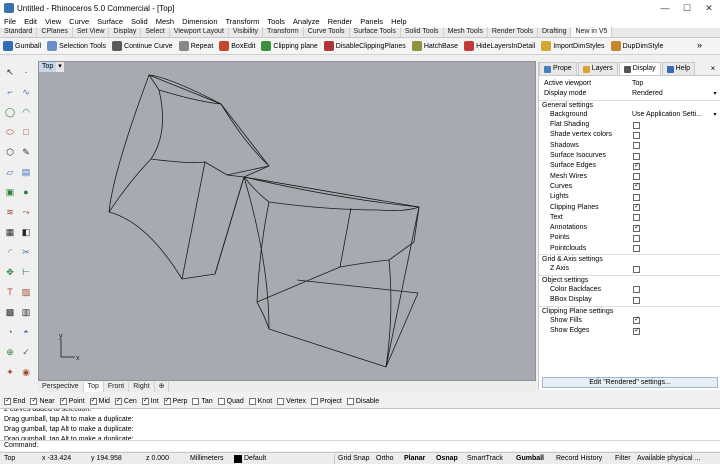 Image resolution: width=720 pixels, height=464 pixels. What do you see at coordinates (555, 32) in the screenshot?
I see `toolbar-tab-drafting: Drafting` at bounding box center [555, 32].